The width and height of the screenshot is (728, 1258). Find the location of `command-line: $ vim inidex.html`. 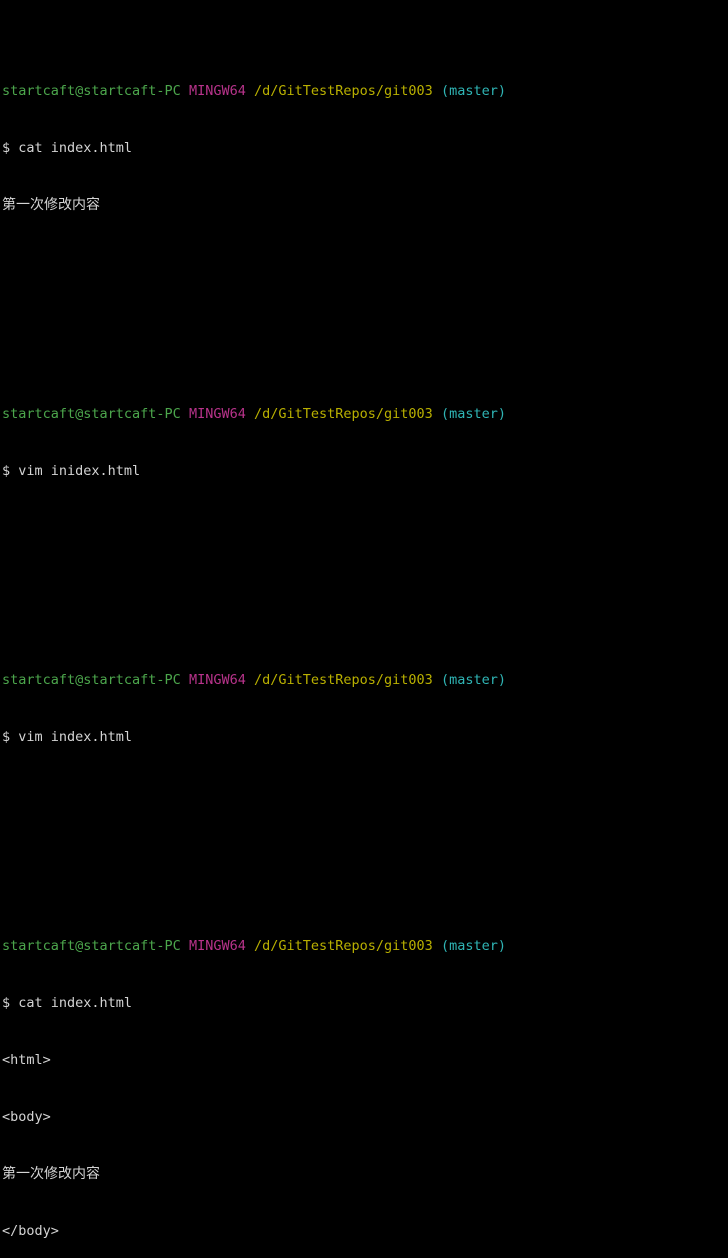

command-line: $ vim inidex.html is located at coordinates (71, 471).